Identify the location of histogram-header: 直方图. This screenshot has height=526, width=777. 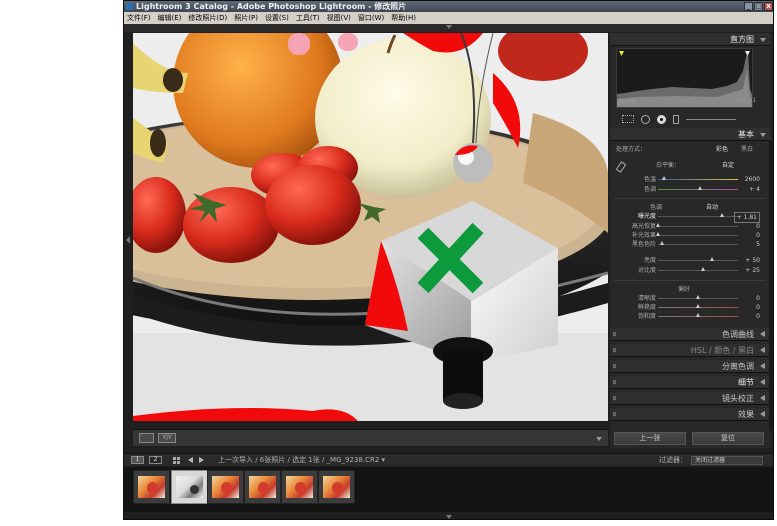
(690, 39).